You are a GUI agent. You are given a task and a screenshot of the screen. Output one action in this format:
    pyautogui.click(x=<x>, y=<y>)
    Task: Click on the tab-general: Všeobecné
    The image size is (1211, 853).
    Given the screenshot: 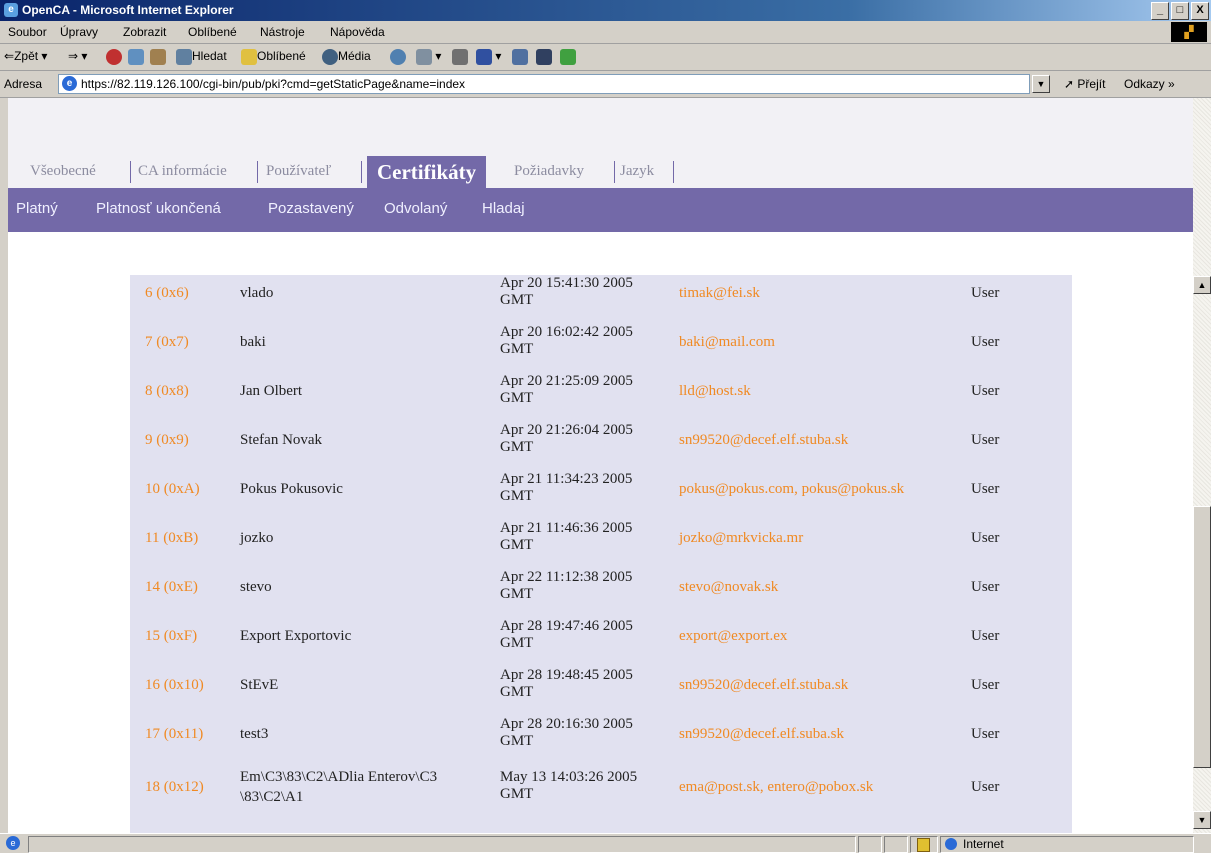 What is the action you would take?
    pyautogui.click(x=63, y=171)
    